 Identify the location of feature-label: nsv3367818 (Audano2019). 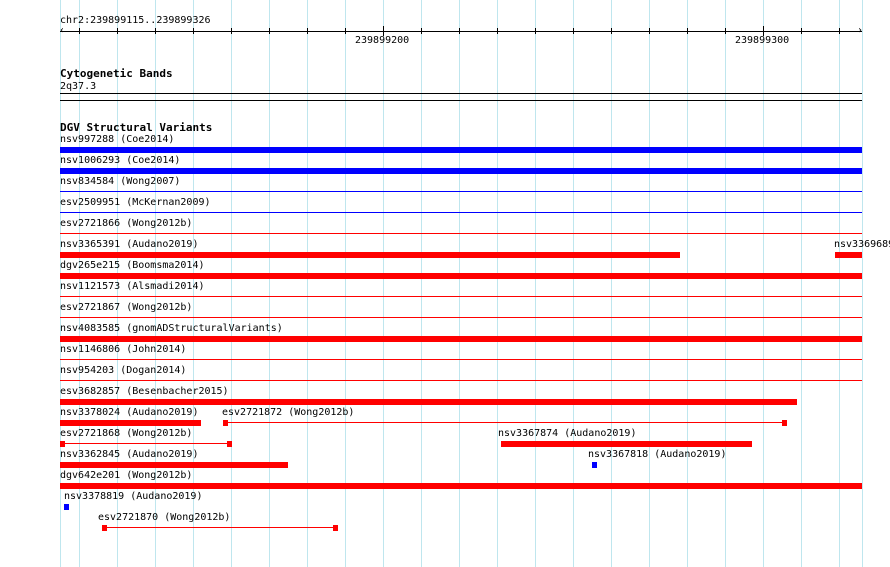
(657, 454).